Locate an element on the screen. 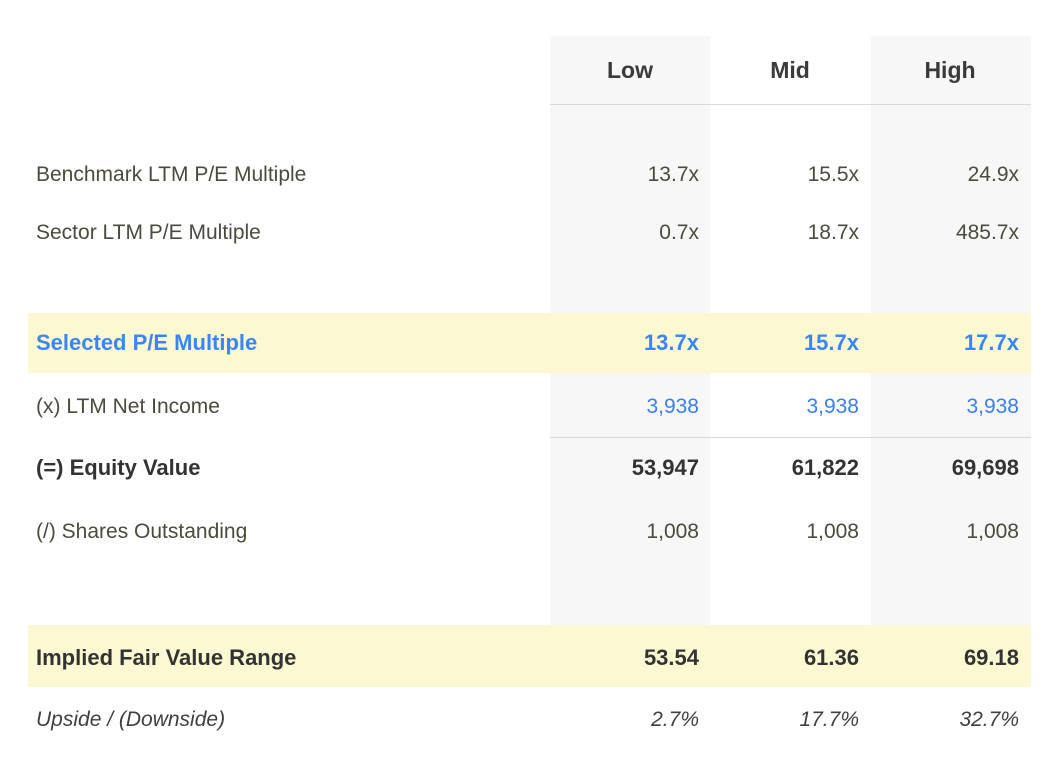 The image size is (1062, 774). table-header-row: Low Mid High is located at coordinates (531, 70).